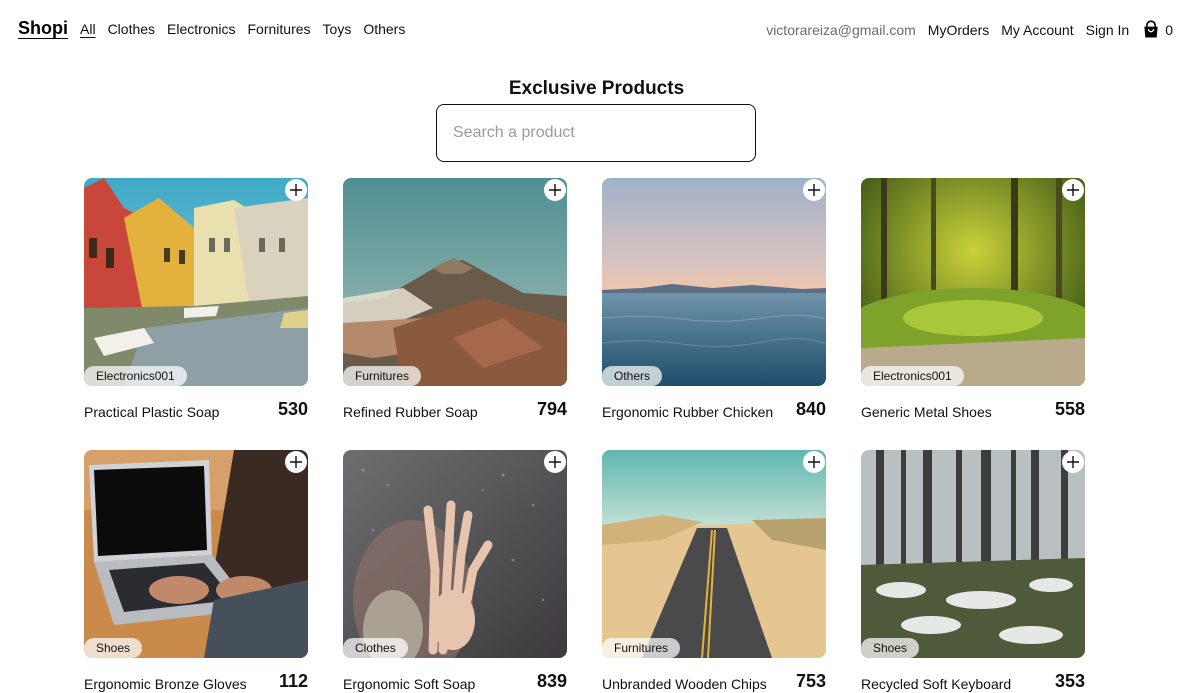 Image resolution: width=1193 pixels, height=693 pixels. I want to click on product-price: 839, so click(551, 681).